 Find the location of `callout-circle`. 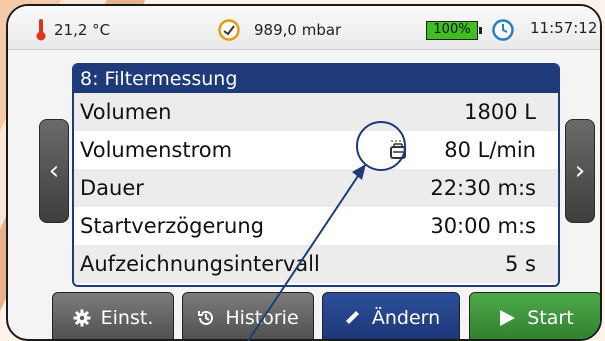

callout-circle is located at coordinates (381, 146).